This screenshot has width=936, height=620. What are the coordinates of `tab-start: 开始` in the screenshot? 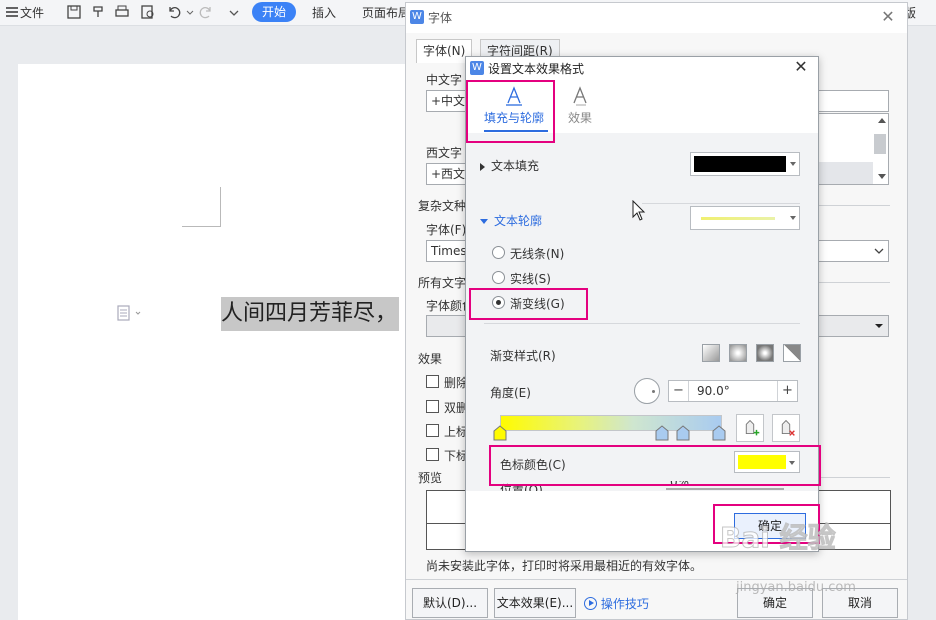 It's located at (274, 12).